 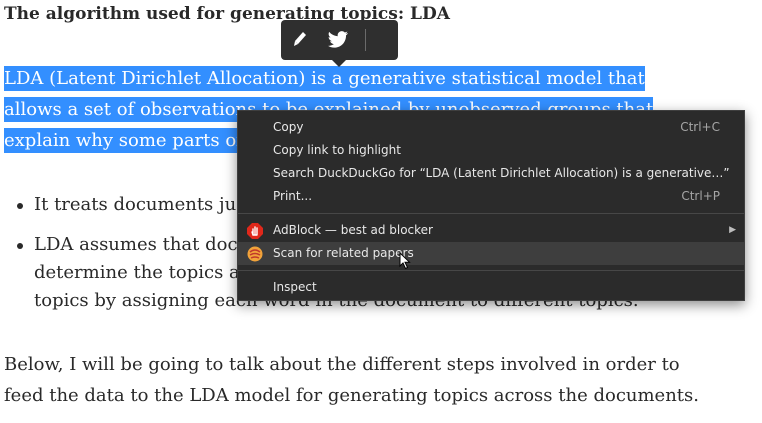 I want to click on menu-item-adblock: AdBlock — best ad blocker ▶, so click(x=491, y=230).